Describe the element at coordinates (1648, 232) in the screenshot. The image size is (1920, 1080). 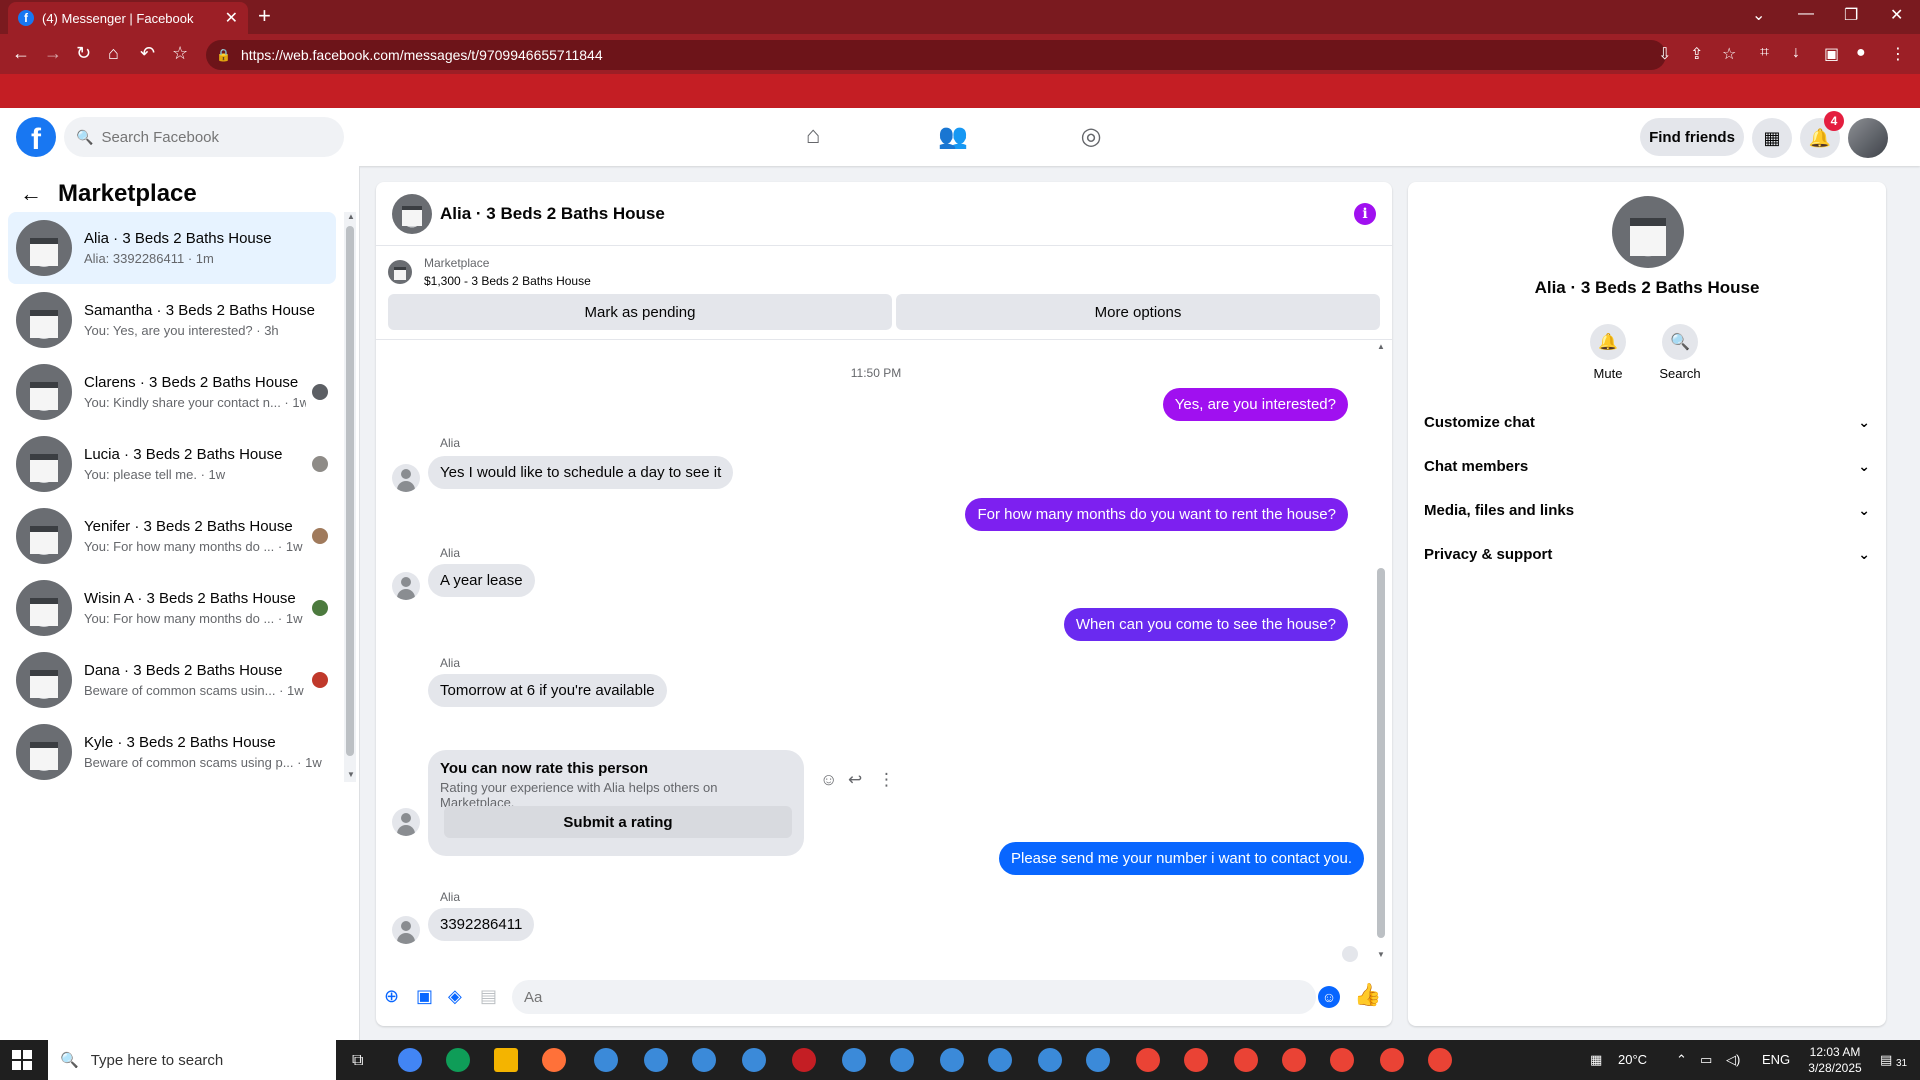
I see `contact-avatar` at that location.